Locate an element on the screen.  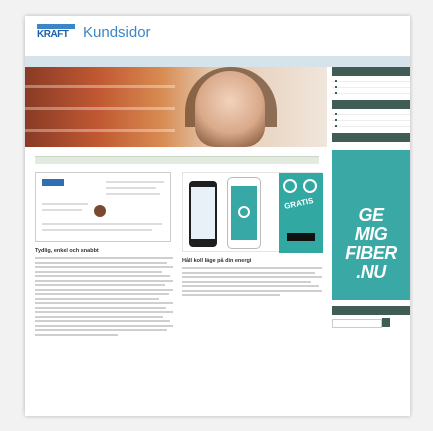
fiber-ad-line: FIBER is located at coordinates (371, 253).